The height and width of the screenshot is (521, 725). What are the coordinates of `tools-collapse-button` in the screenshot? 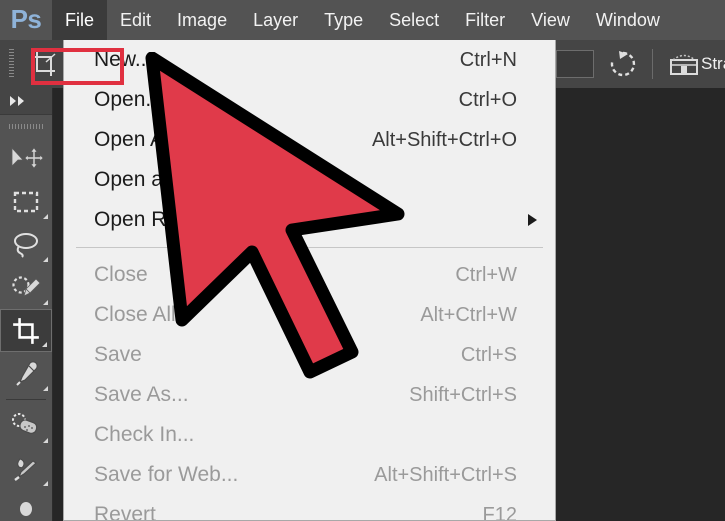 It's located at (26, 101).